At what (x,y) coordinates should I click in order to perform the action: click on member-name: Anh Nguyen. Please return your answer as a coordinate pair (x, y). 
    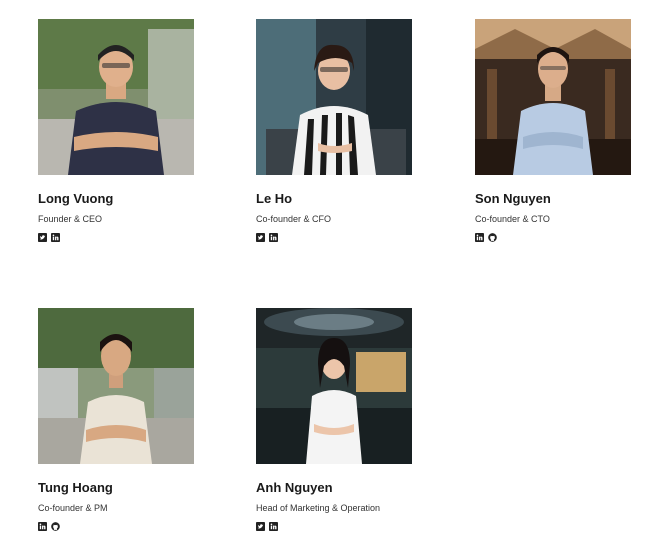
    Looking at the image, I should click on (294, 487).